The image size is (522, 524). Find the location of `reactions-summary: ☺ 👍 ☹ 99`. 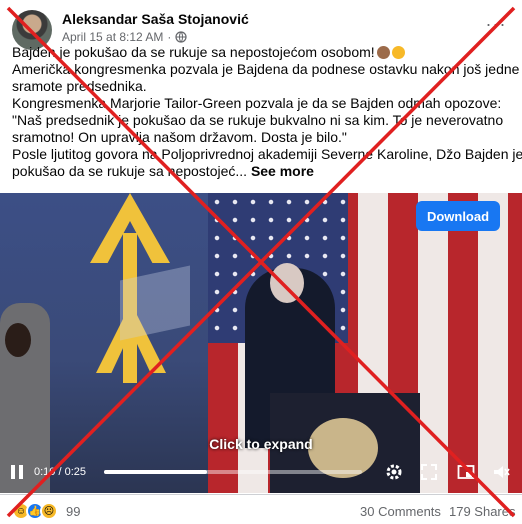

reactions-summary: ☺ 👍 ☹ 99 is located at coordinates (46, 511).